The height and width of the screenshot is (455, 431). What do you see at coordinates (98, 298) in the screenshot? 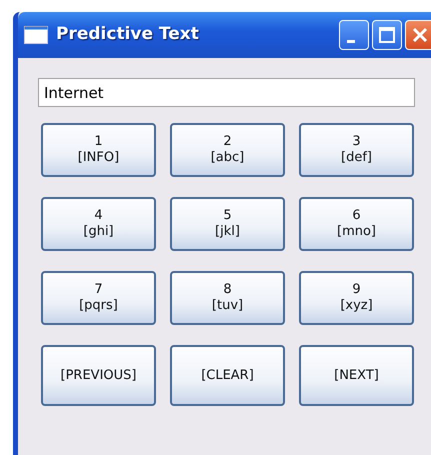
I see `keypad-button: 7 [pqrs]` at bounding box center [98, 298].